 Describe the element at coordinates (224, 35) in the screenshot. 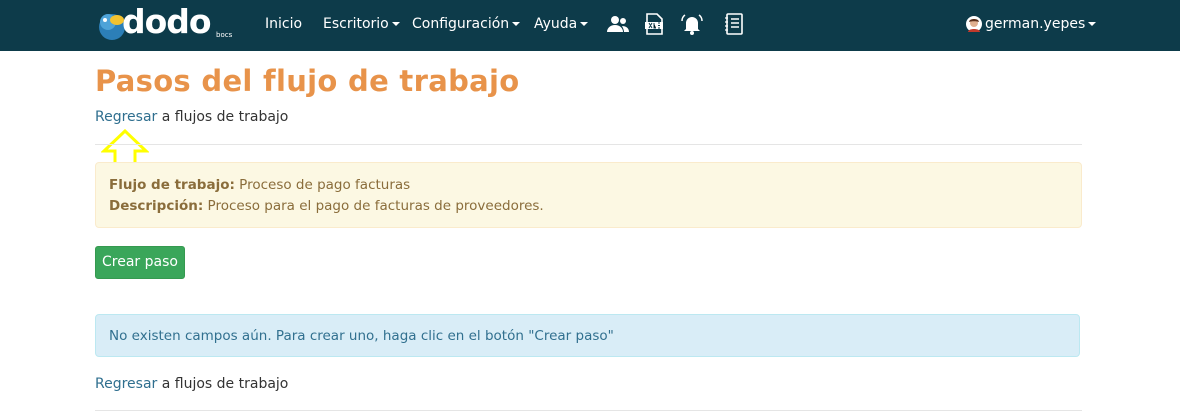

I see `brand-subtext: bocs` at that location.